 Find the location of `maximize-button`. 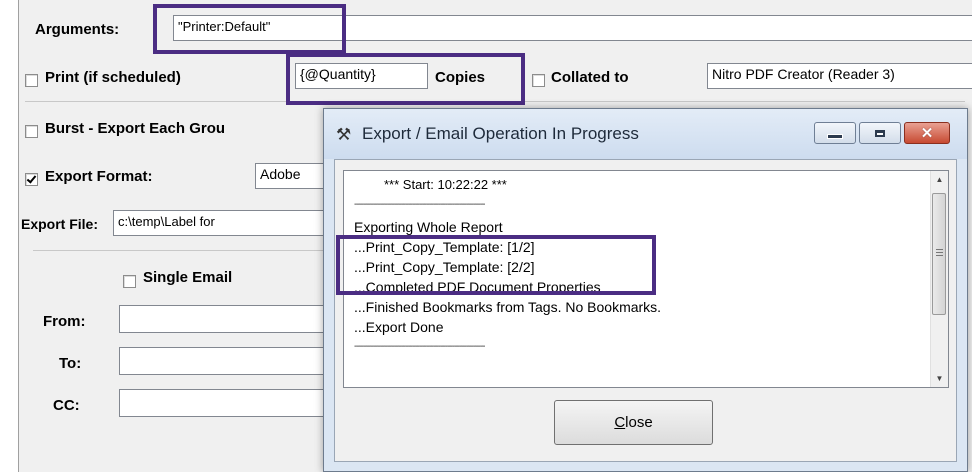

maximize-button is located at coordinates (880, 133).